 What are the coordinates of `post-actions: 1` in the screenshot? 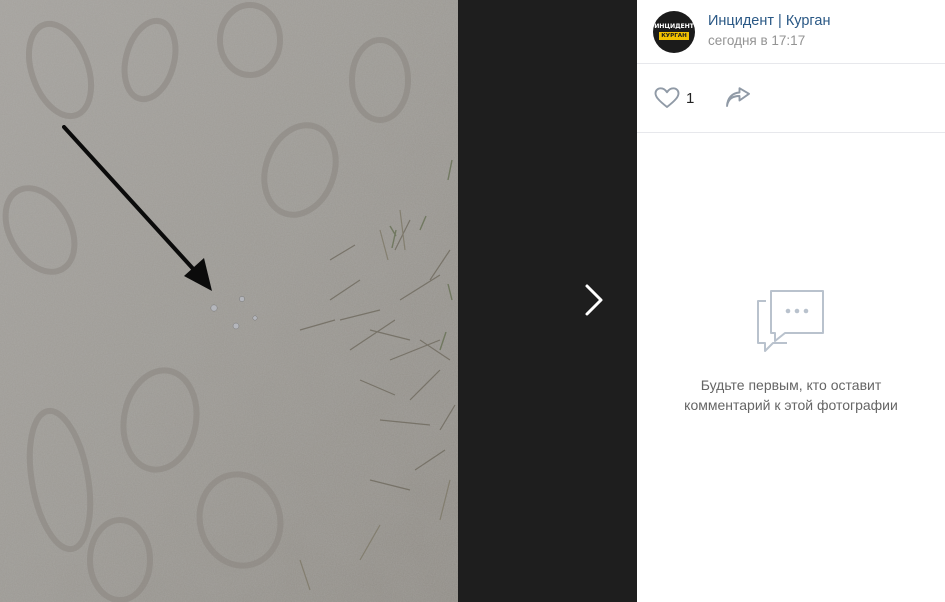 It's located at (791, 98).